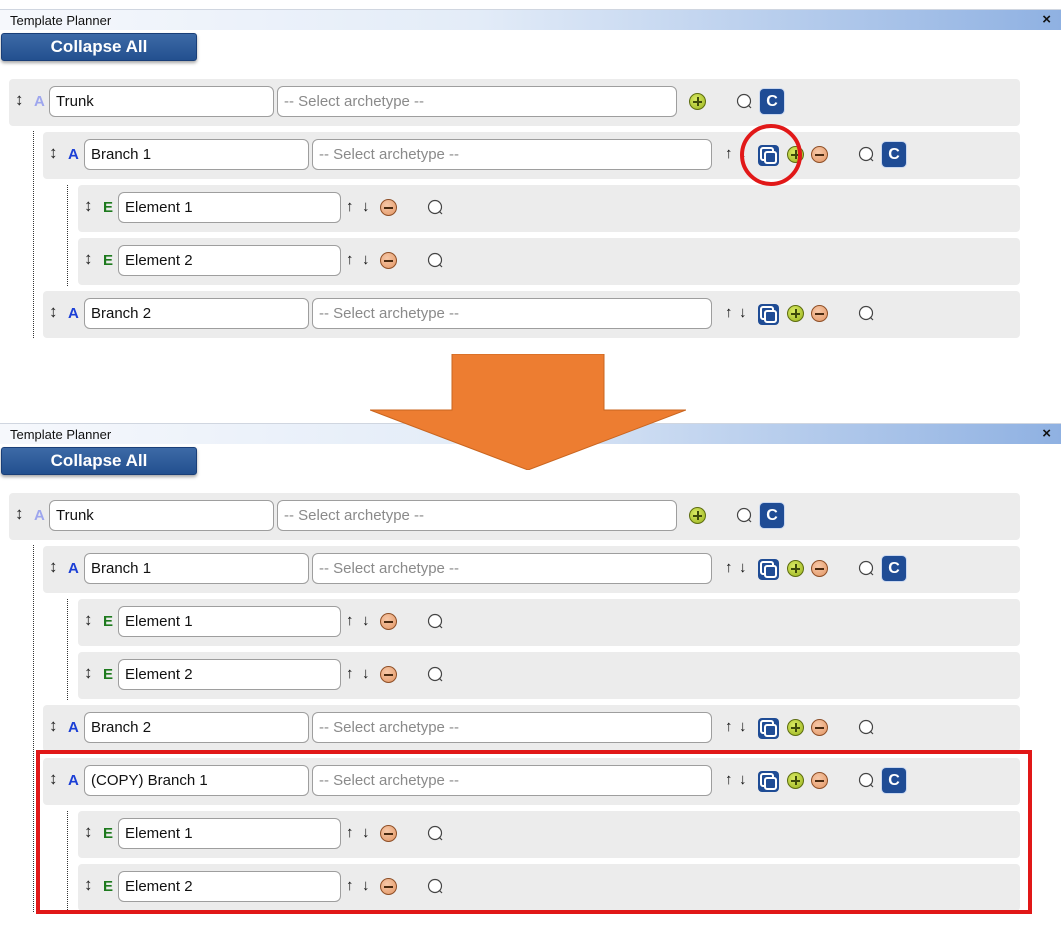 This screenshot has width=1061, height=949. What do you see at coordinates (530, 19) in the screenshot?
I see `title-bar: Template Planner ×` at bounding box center [530, 19].